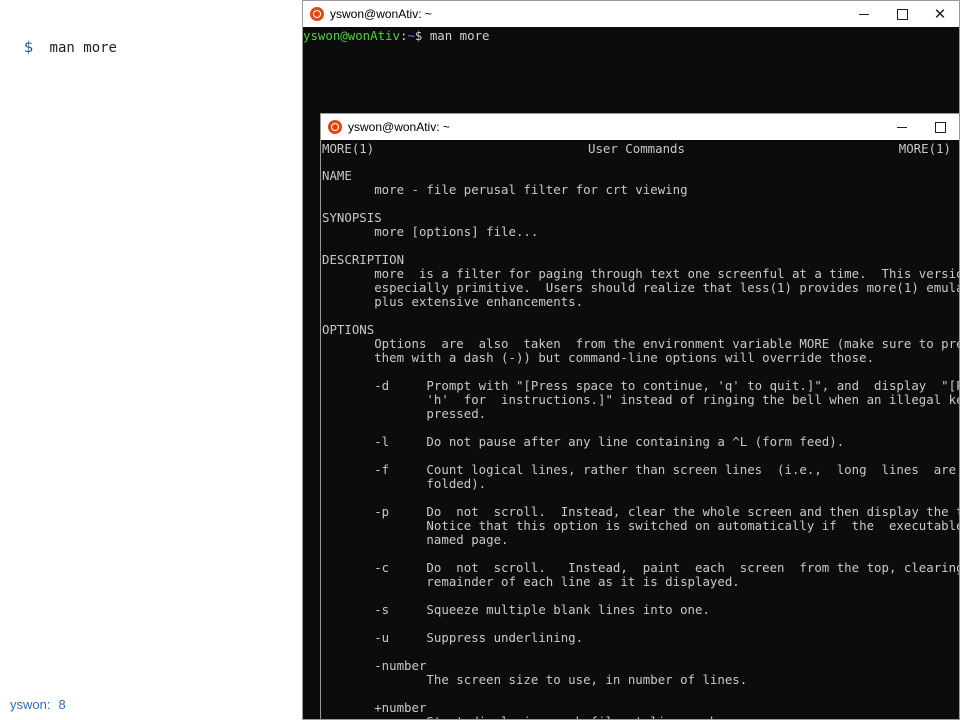 This screenshot has height=720, width=960. Describe the element at coordinates (415, 539) in the screenshot. I see `man-line: named page.` at that location.